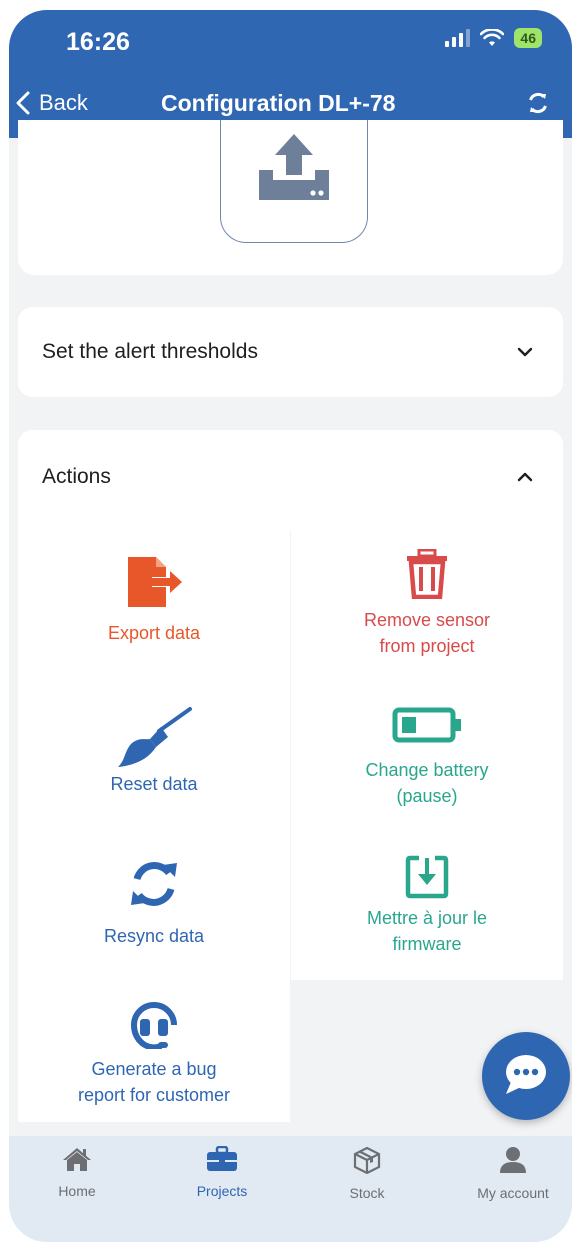 The height and width of the screenshot is (1251, 577). What do you see at coordinates (290, 74) in the screenshot?
I see `app-header: 16:26 46 Back Configuration DL+-78` at bounding box center [290, 74].